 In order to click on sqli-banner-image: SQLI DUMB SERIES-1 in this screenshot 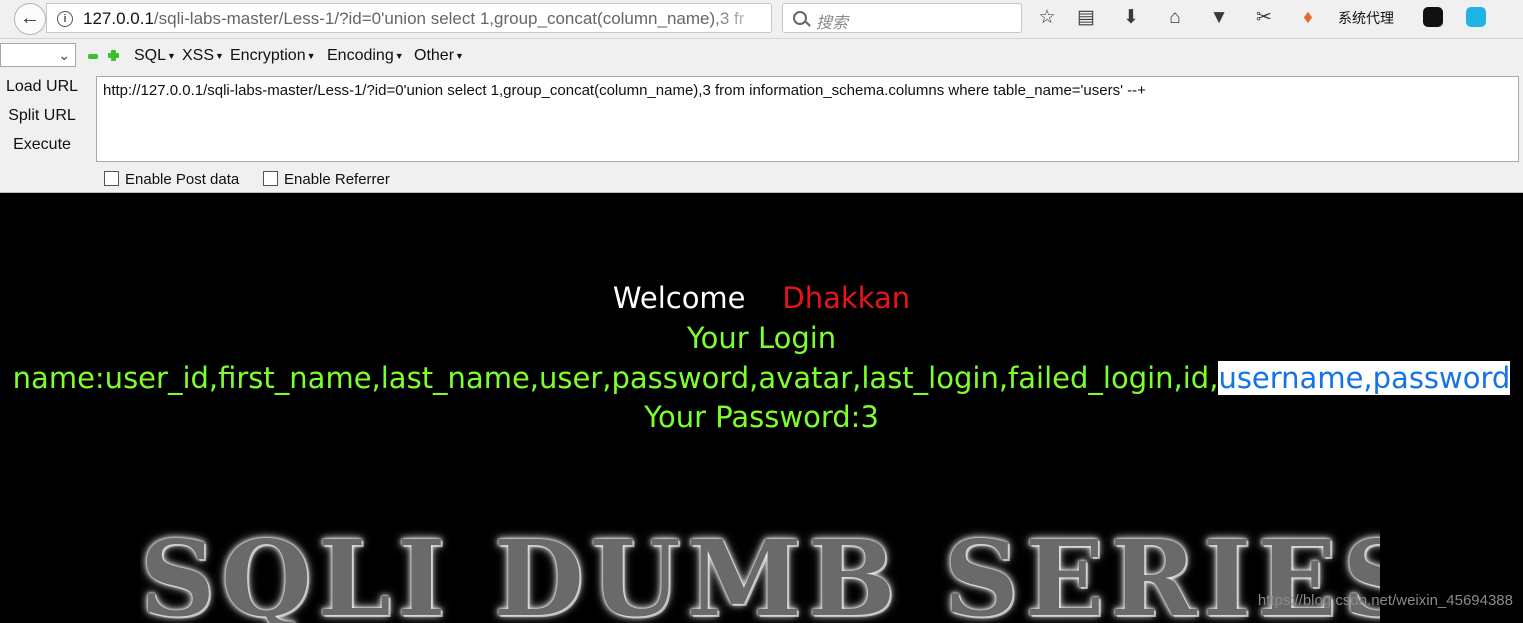, I will do `click(760, 573)`.